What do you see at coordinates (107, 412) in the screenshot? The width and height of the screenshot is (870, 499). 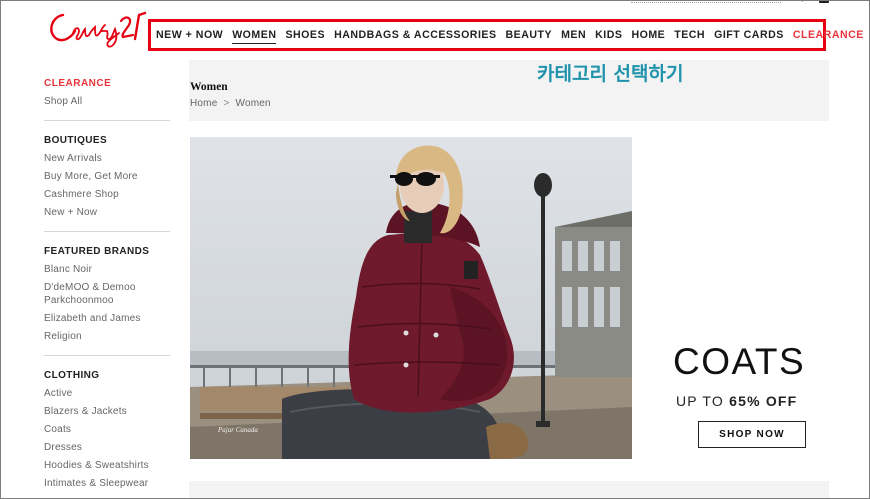 I see `sidebar-item-blazers-jackets: Blazers & Jackets` at bounding box center [107, 412].